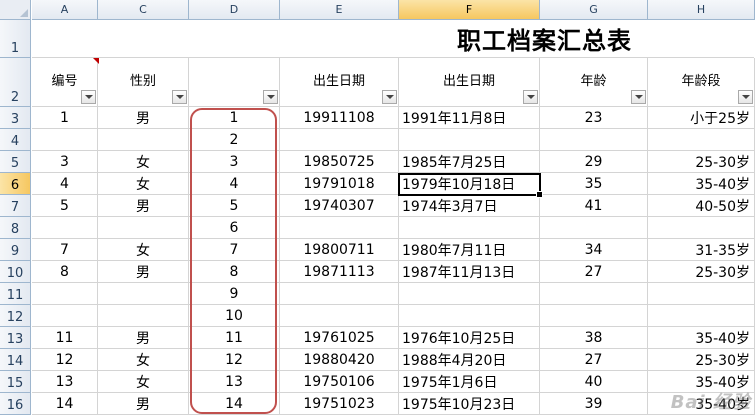 Image resolution: width=755 pixels, height=416 pixels. Describe the element at coordinates (234, 162) in the screenshot. I see `cell-d5: 3` at that location.